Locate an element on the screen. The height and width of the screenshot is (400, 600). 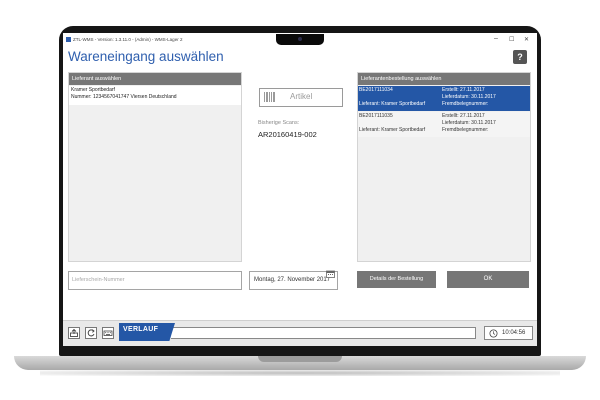
history-tab: VERLAUF is located at coordinates (147, 332).